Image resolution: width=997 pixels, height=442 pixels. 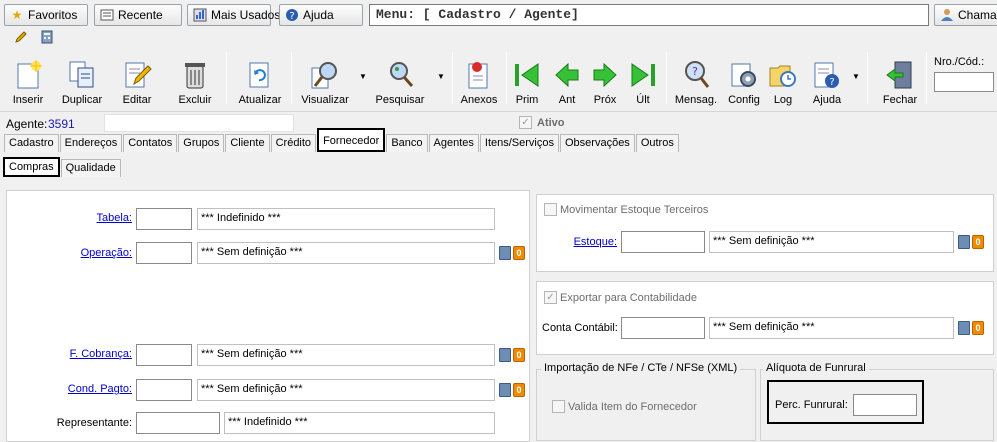 What do you see at coordinates (407, 143) in the screenshot?
I see `tab-banco: Banco` at bounding box center [407, 143].